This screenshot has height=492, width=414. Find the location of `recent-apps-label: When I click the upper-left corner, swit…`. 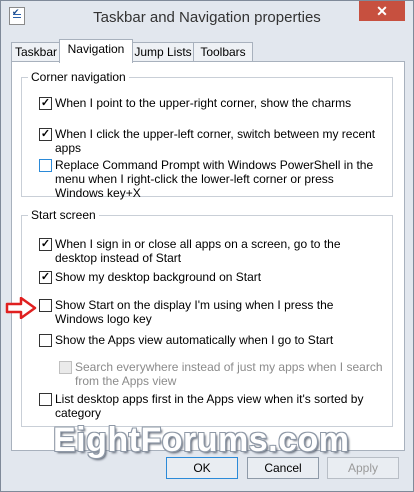

recent-apps-label: When I click the upper-left corner, swit… is located at coordinates (215, 141).